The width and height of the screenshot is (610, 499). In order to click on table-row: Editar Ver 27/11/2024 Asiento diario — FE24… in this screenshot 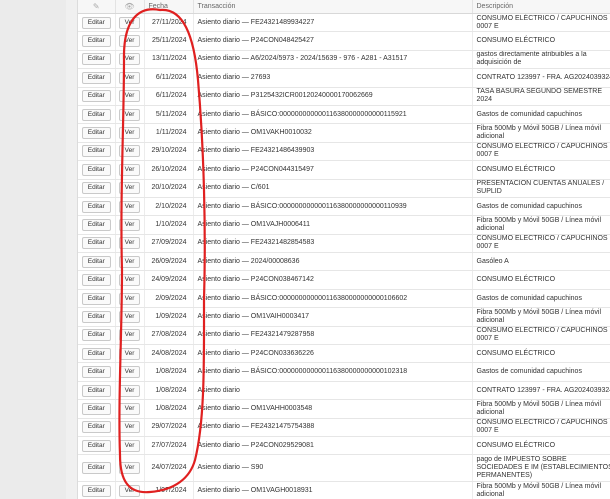, I will do `click(344, 23)`.